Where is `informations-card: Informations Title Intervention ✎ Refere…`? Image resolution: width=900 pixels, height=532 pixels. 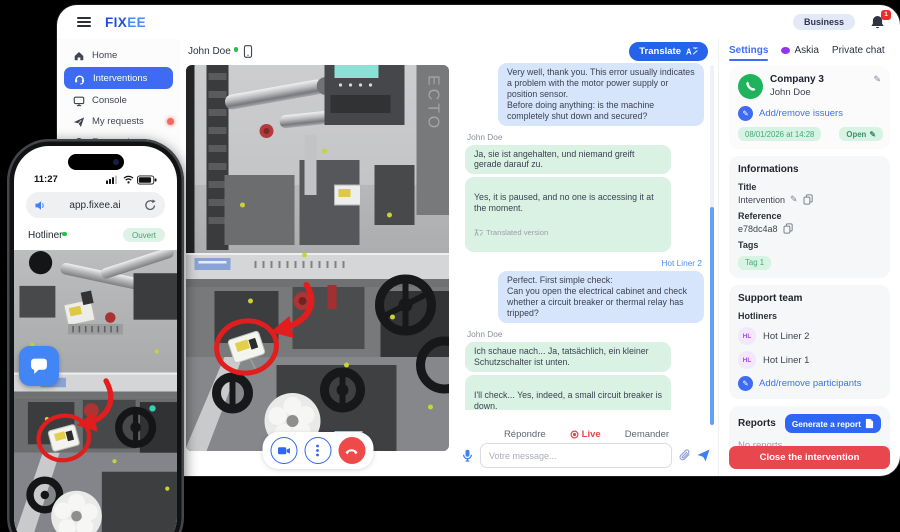
informations-card: Informations Title Intervention ✎ Refere… is located at coordinates (809, 217).